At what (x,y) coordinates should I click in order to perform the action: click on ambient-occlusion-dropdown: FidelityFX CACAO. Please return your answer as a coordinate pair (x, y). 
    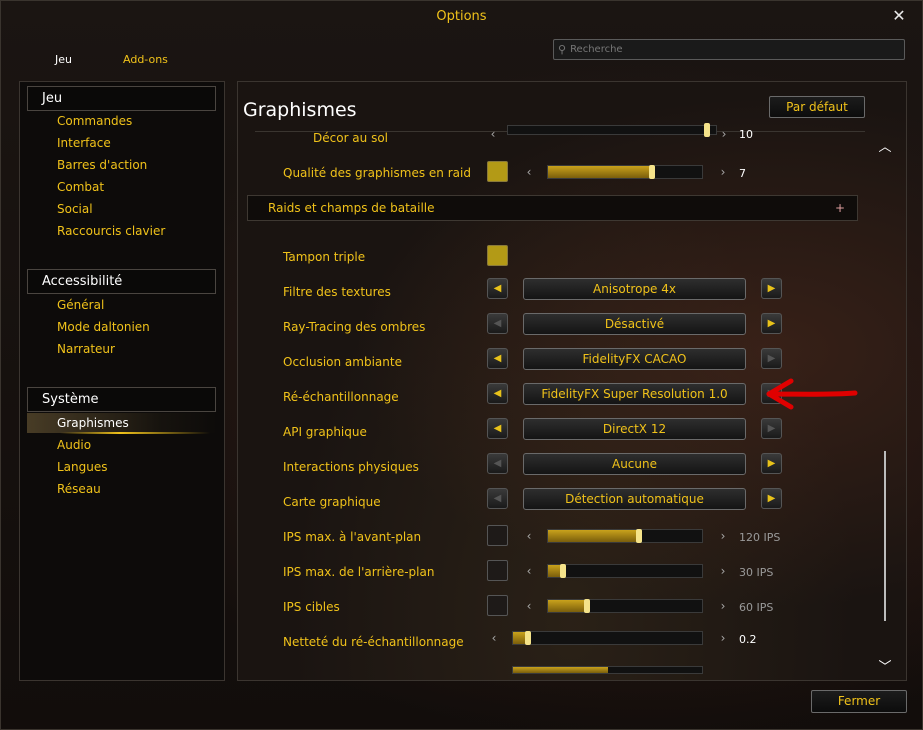
    Looking at the image, I should click on (634, 359).